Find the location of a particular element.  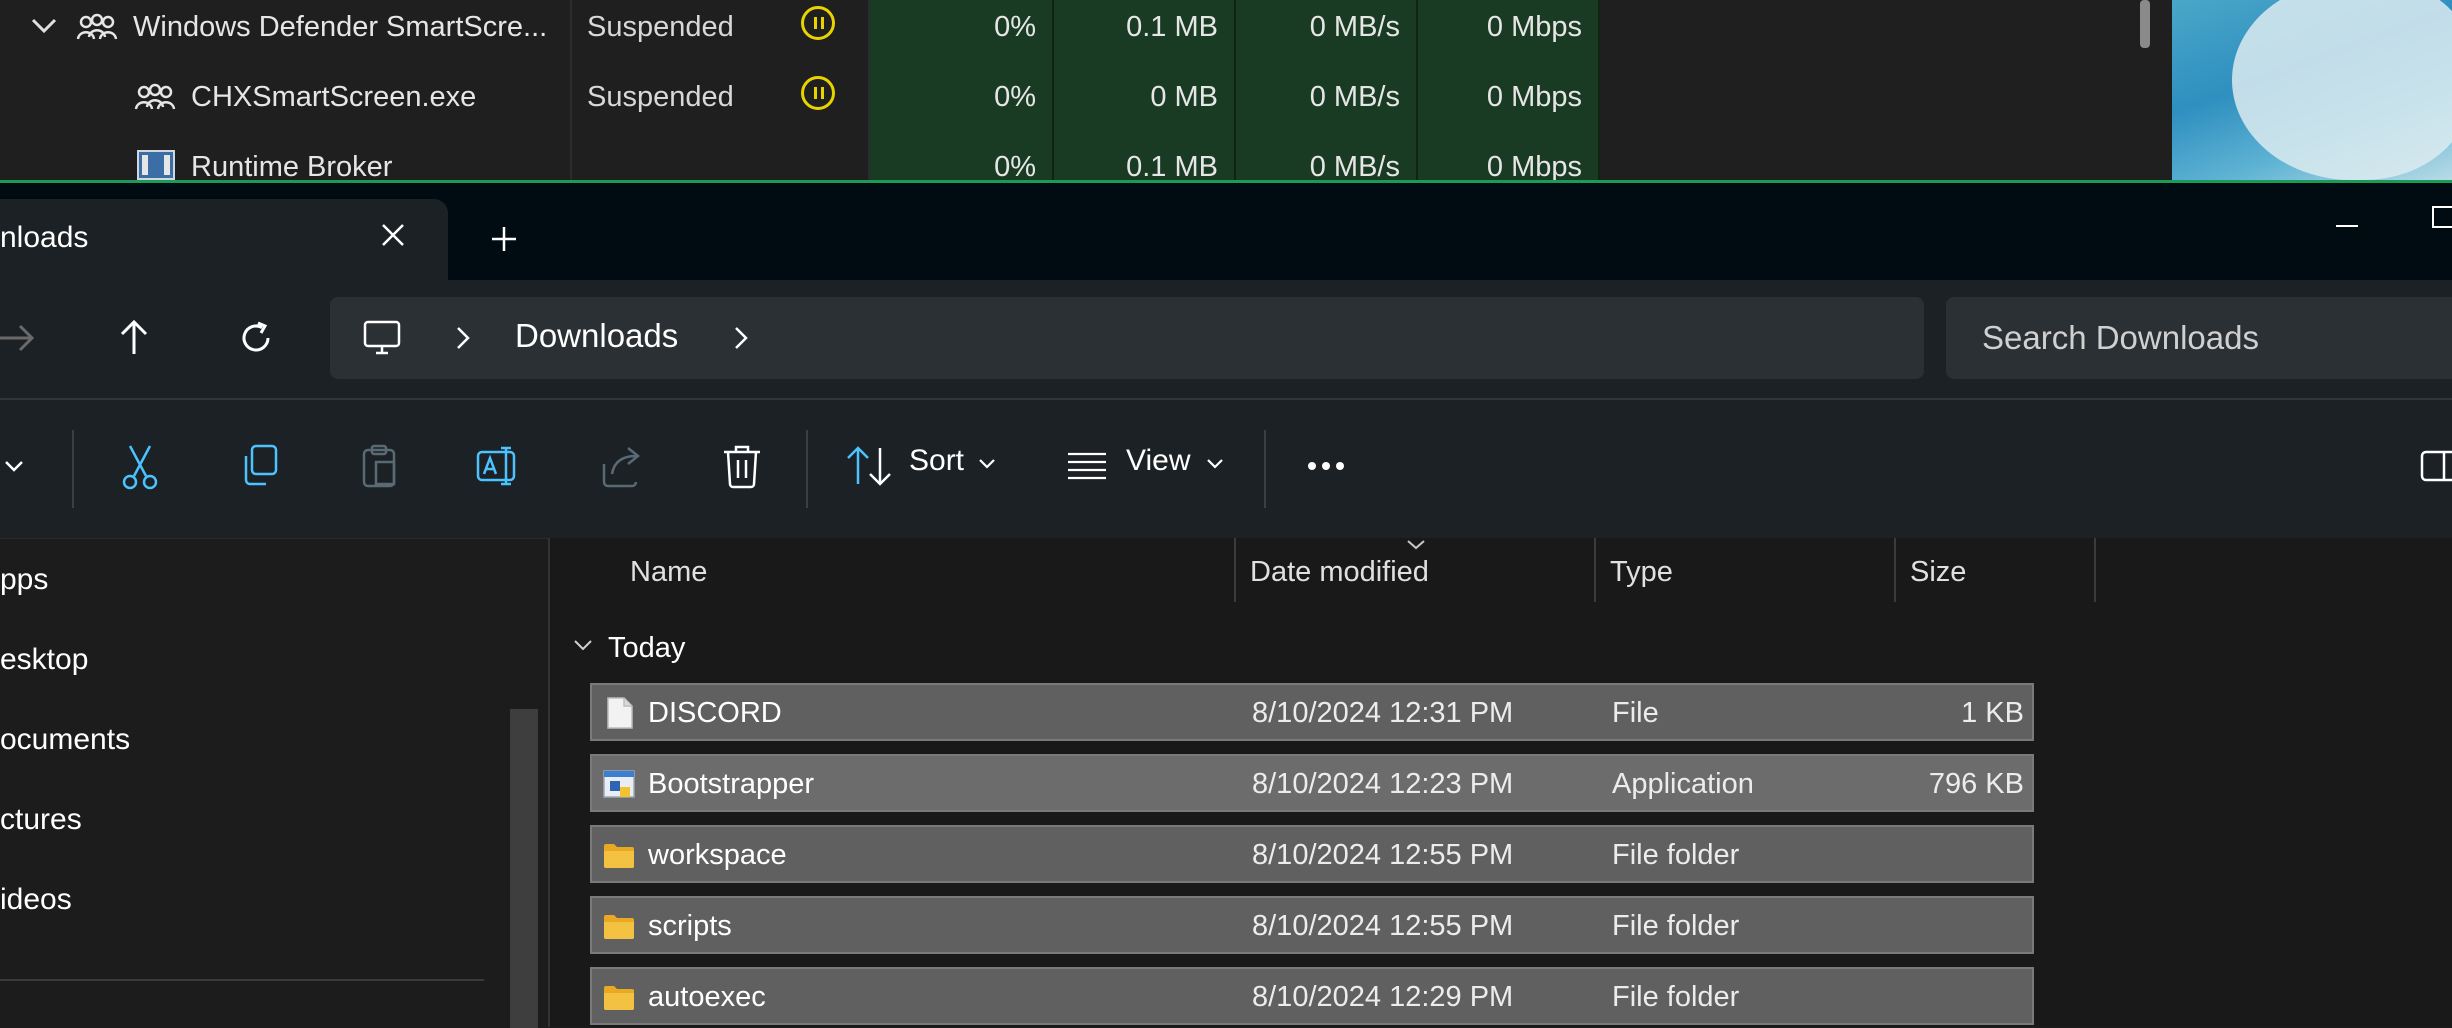

file-name: scripts is located at coordinates (690, 926).